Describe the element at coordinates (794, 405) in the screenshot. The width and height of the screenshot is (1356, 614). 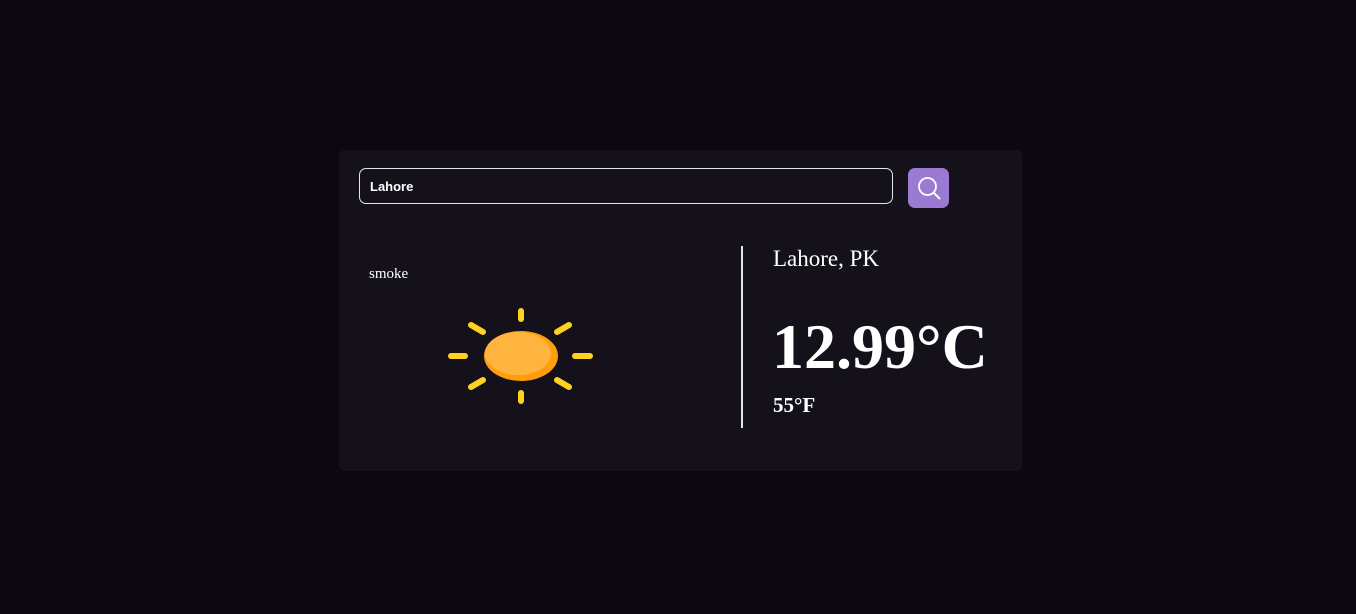
I see `temperature-fahrenheit: 55°F` at that location.